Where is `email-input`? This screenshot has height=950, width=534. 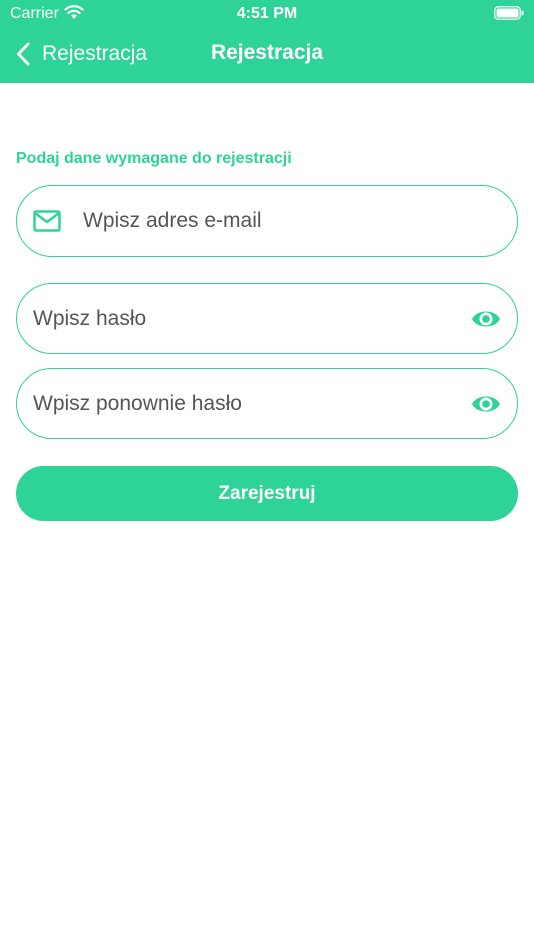
email-input is located at coordinates (293, 221).